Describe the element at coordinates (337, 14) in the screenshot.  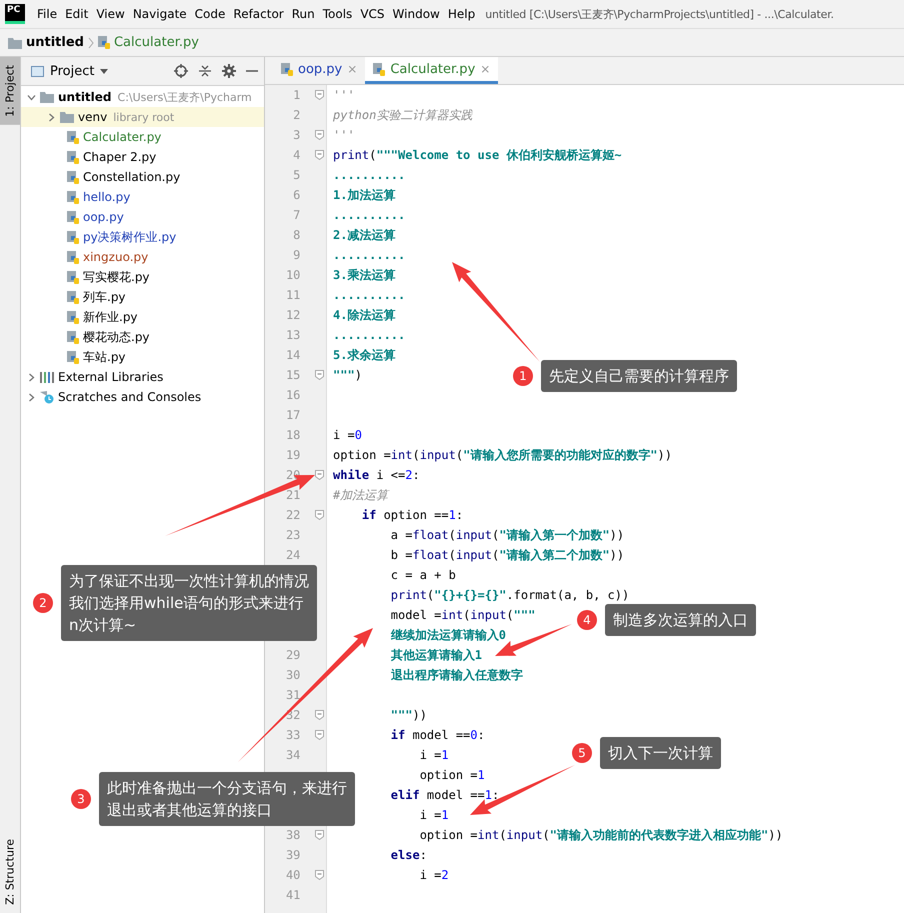
I see `menu-item: Tools` at that location.